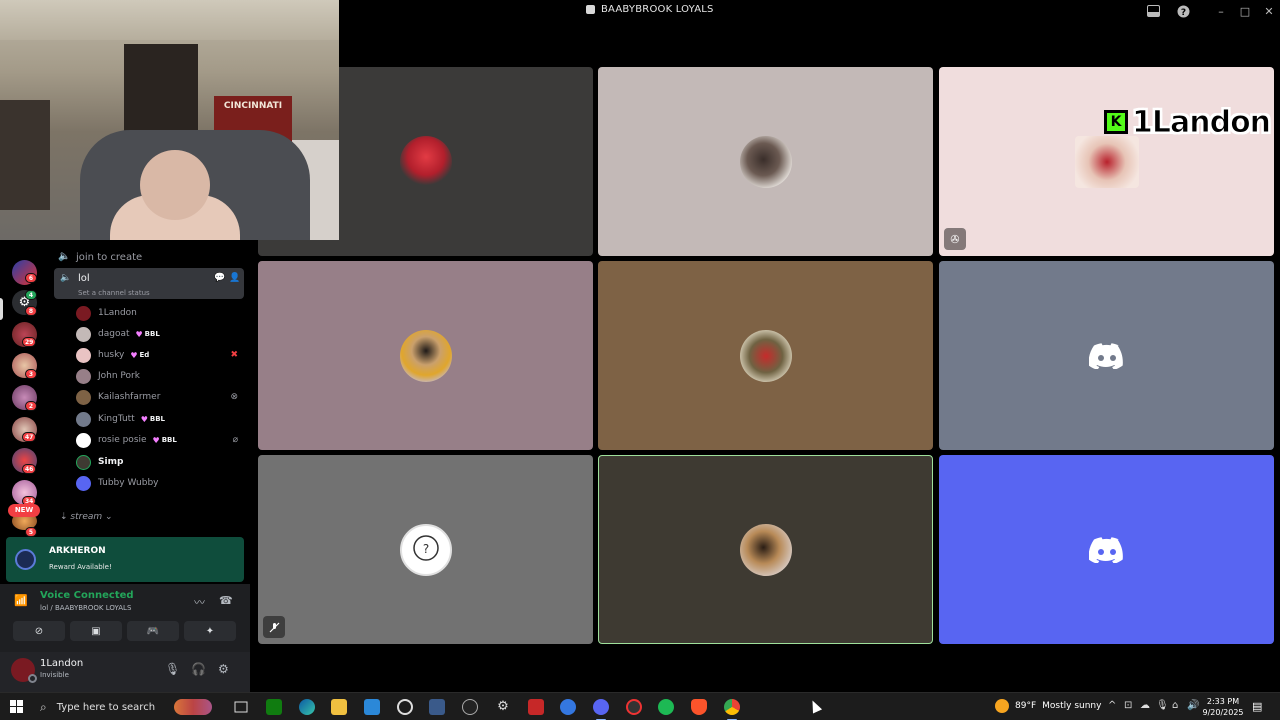 The image size is (1280, 720). What do you see at coordinates (160, 483) in the screenshot?
I see `voice-member: Tubby Wubby` at bounding box center [160, 483].